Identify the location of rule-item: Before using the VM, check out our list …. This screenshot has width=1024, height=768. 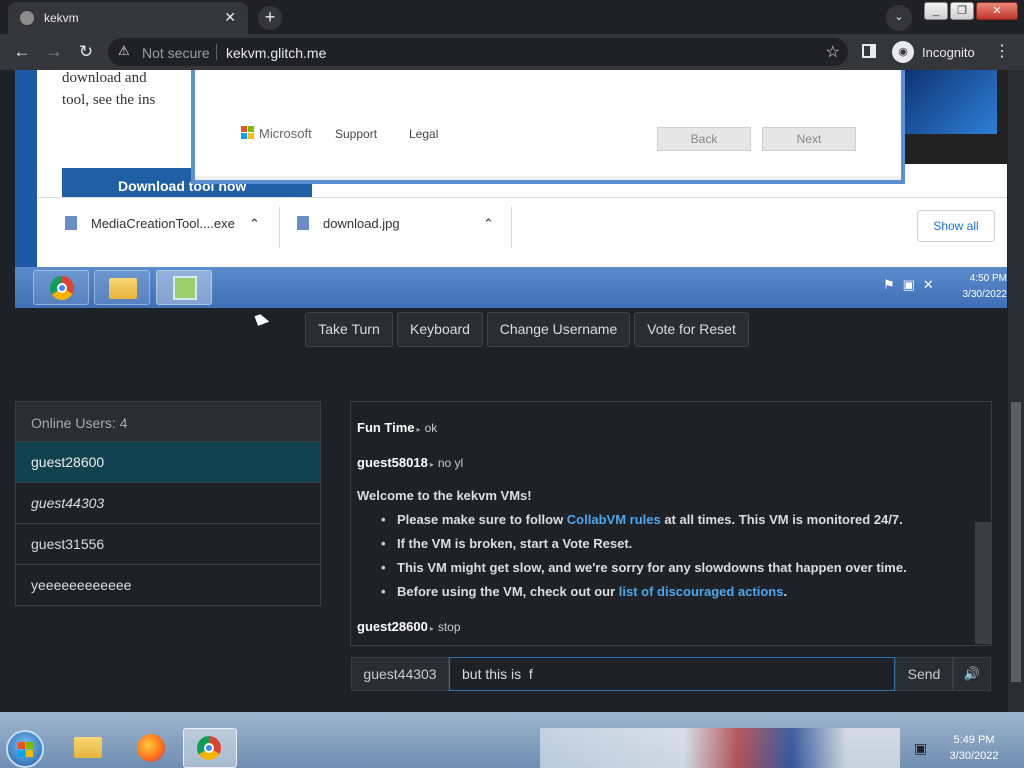
(584, 591).